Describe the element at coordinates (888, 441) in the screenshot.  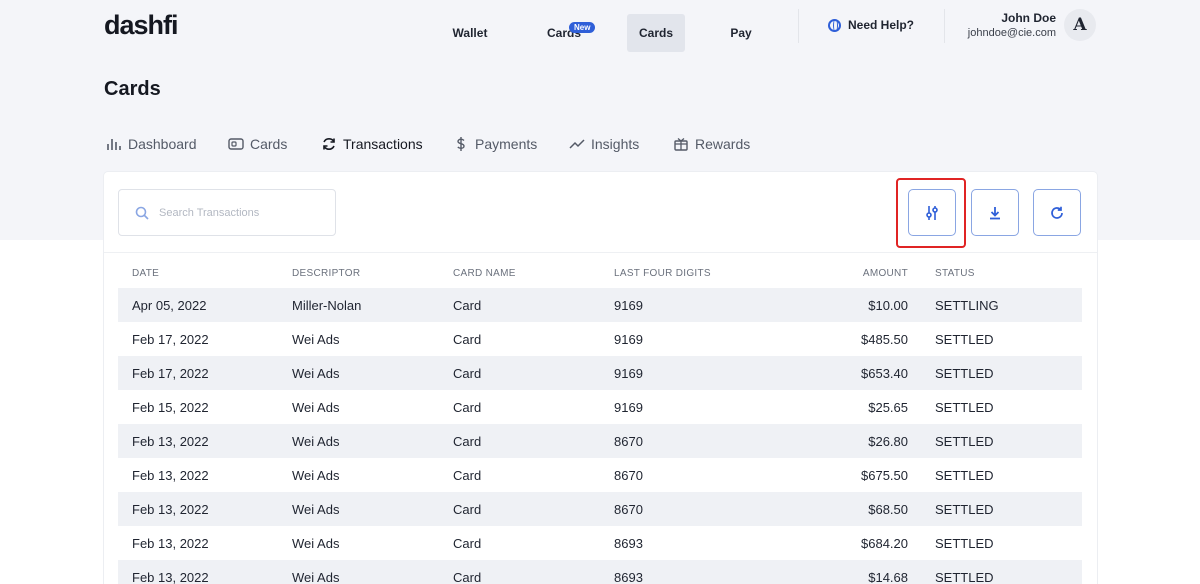
I see `cell-amount: $26.80` at that location.